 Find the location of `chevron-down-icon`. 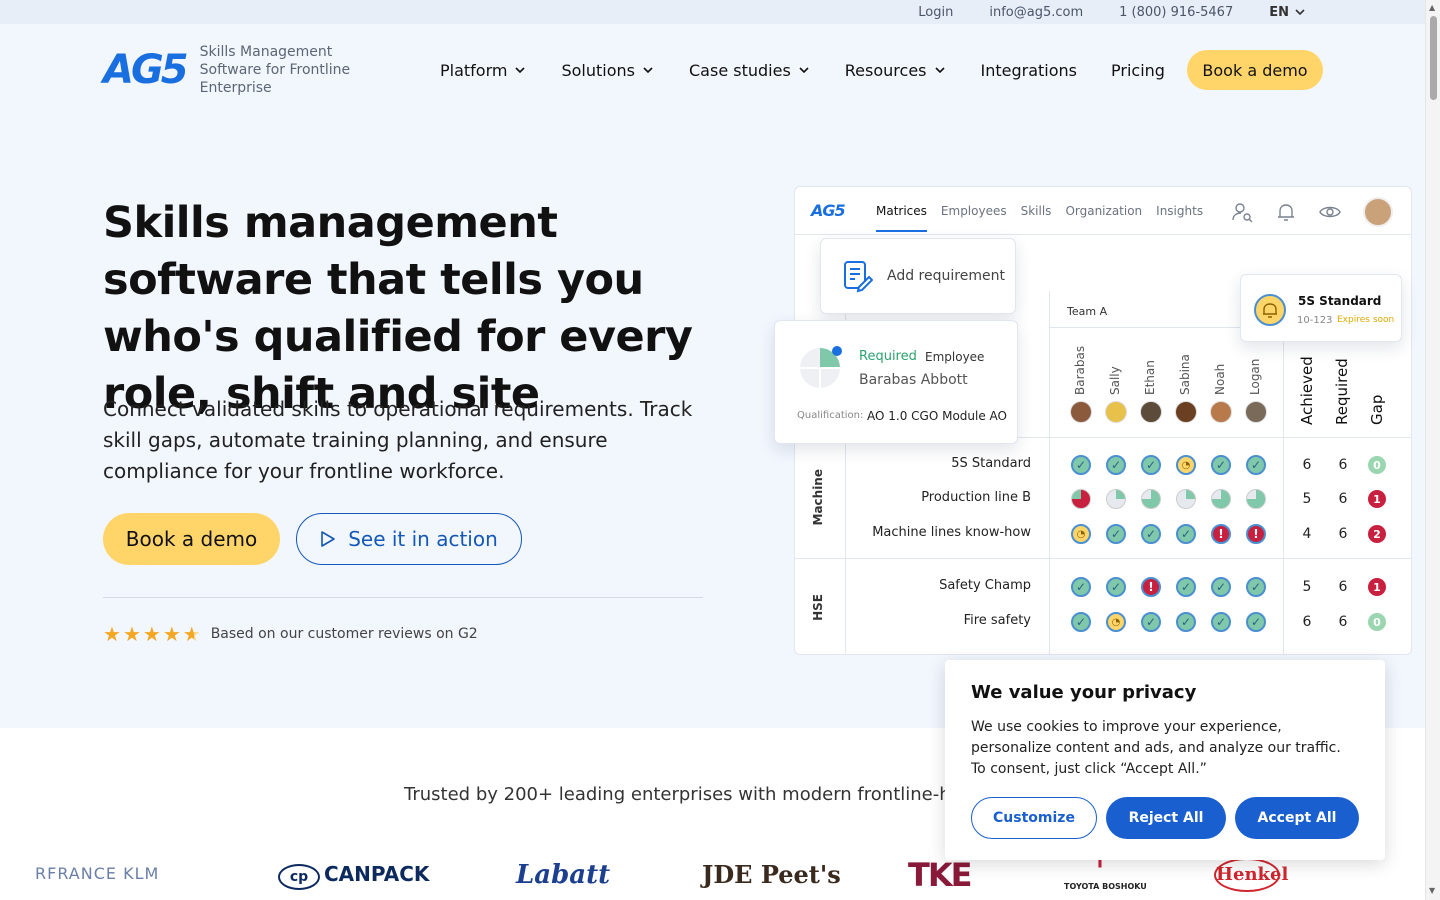

chevron-down-icon is located at coordinates (804, 70).